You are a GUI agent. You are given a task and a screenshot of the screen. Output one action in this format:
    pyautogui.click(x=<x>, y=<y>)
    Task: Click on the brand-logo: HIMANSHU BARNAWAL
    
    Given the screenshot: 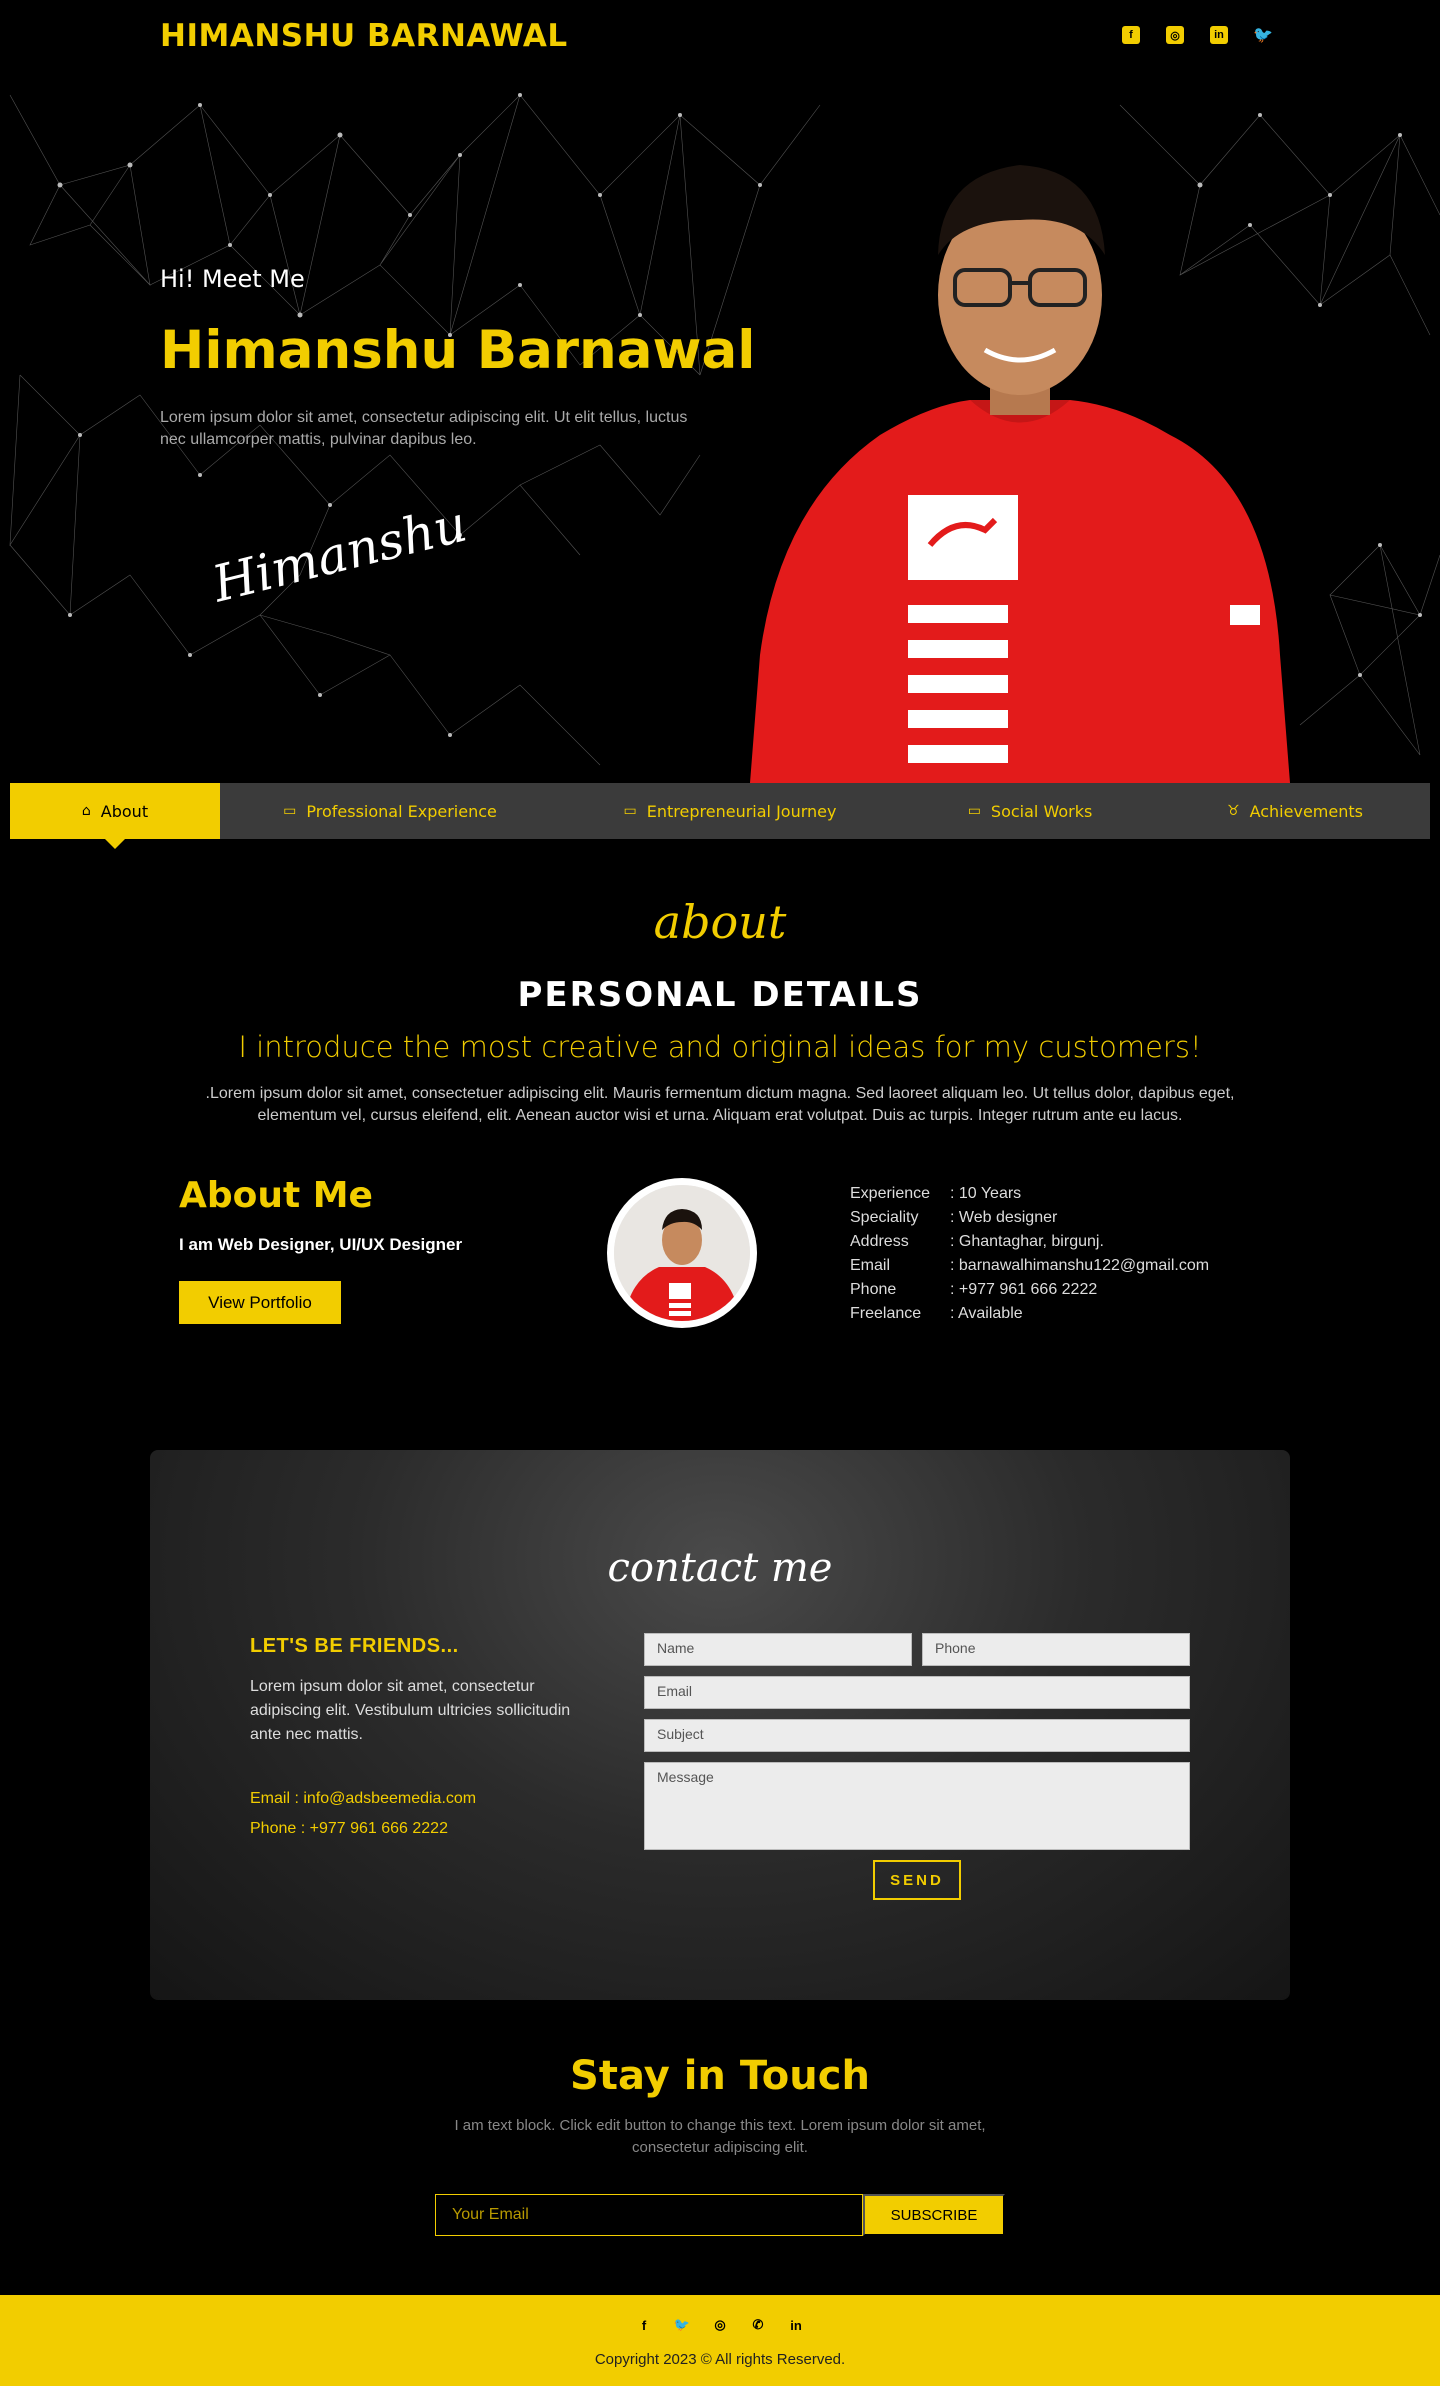 What is the action you would take?
    pyautogui.click(x=364, y=36)
    